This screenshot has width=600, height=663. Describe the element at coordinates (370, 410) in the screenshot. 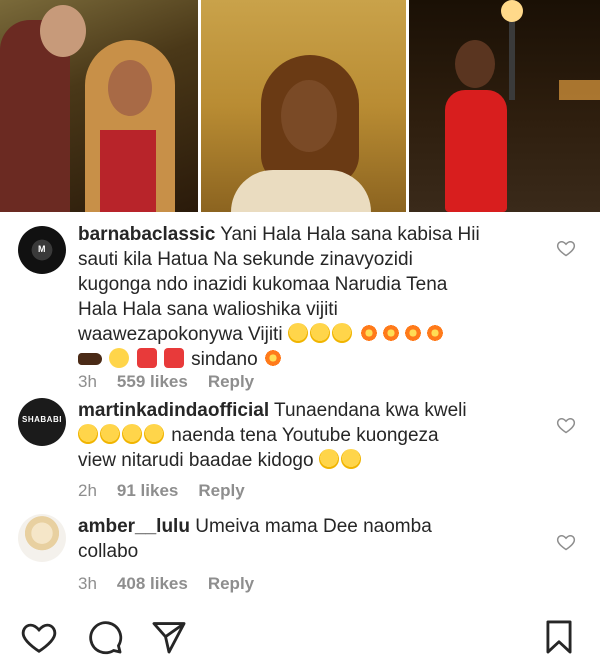

I see `comment-text: Tunaendana kwa kweli` at that location.